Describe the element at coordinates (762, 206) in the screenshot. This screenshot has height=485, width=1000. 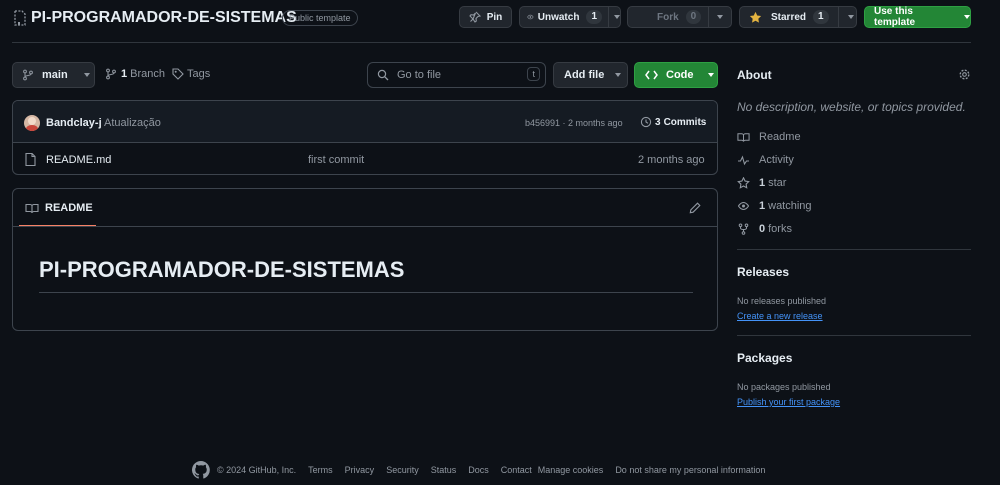
I see `watching-count: 1` at that location.